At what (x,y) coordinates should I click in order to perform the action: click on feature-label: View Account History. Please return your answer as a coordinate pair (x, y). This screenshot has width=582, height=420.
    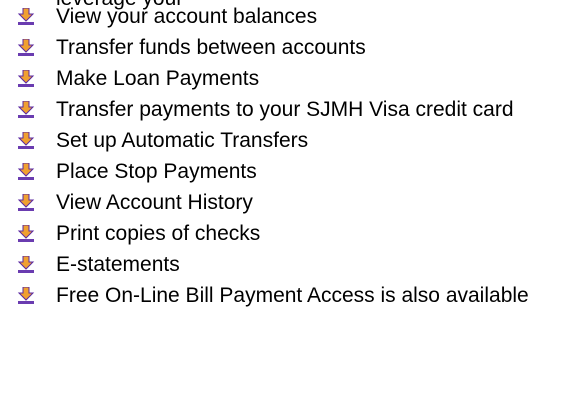
    Looking at the image, I should click on (154, 202).